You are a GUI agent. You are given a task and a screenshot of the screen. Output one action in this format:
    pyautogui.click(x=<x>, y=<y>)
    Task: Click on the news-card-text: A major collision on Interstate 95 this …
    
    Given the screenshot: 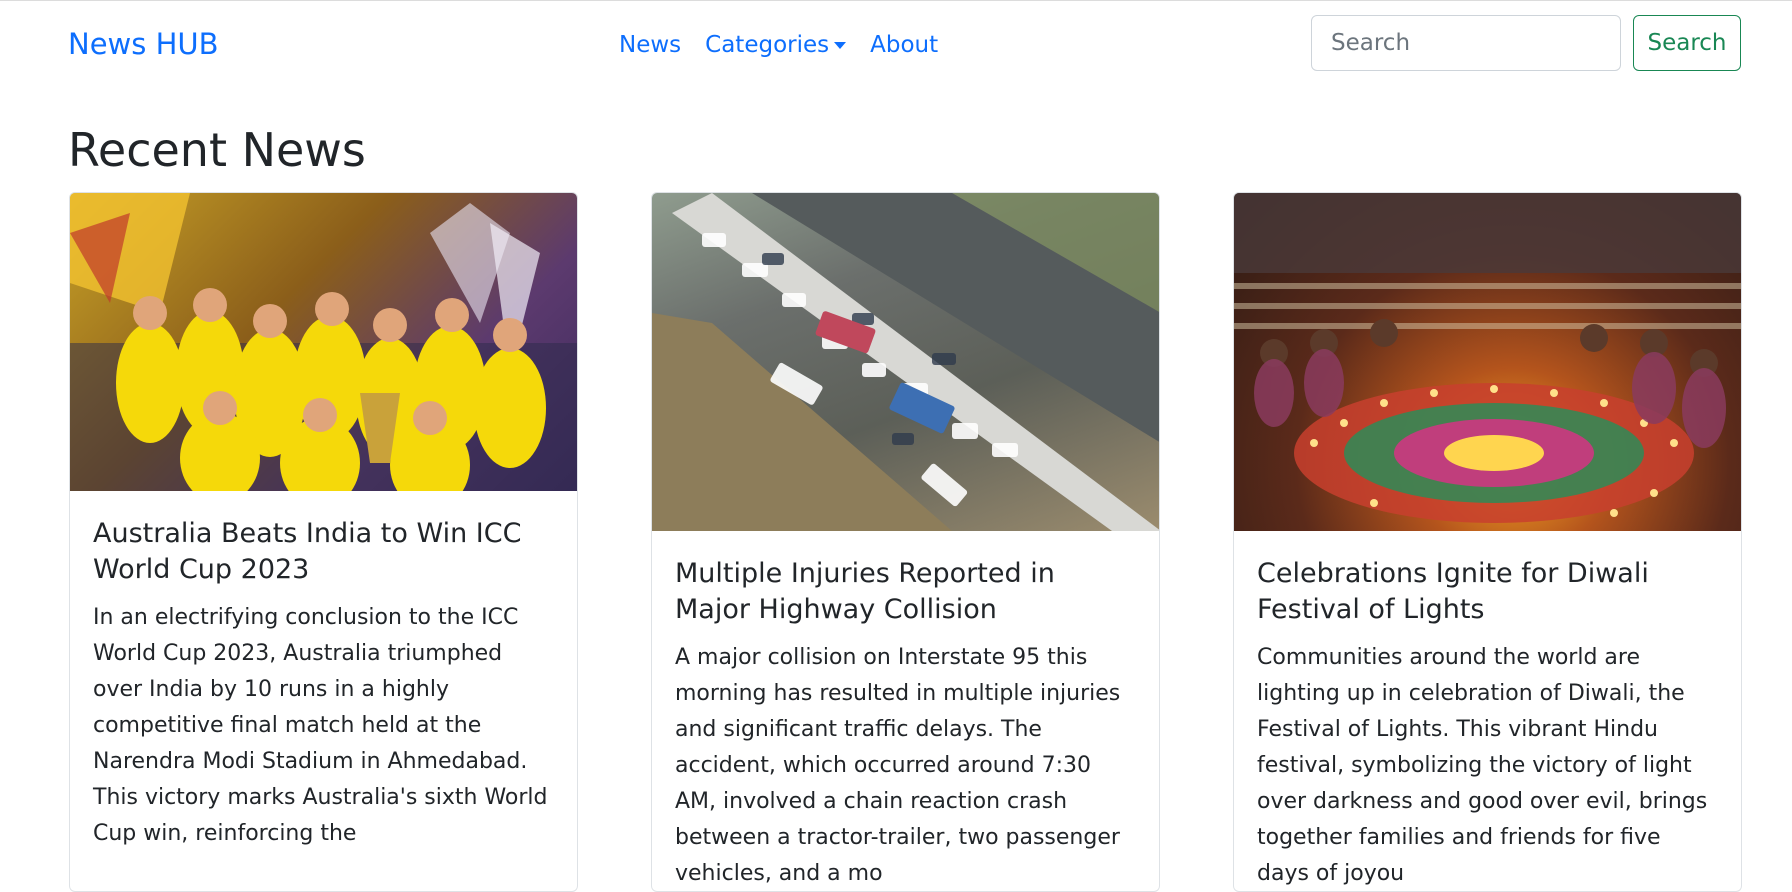 What is the action you would take?
    pyautogui.click(x=898, y=765)
    